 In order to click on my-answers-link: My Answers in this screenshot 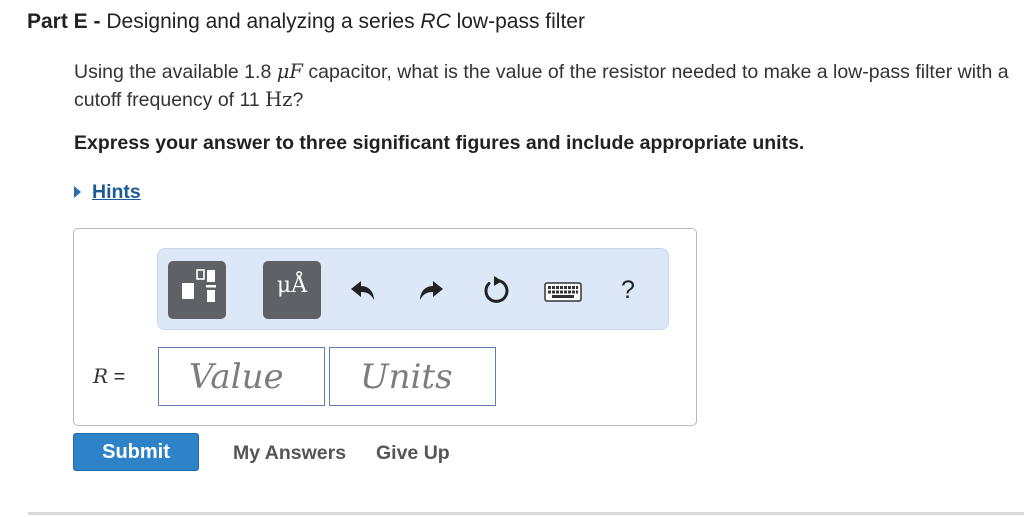, I will do `click(289, 453)`.